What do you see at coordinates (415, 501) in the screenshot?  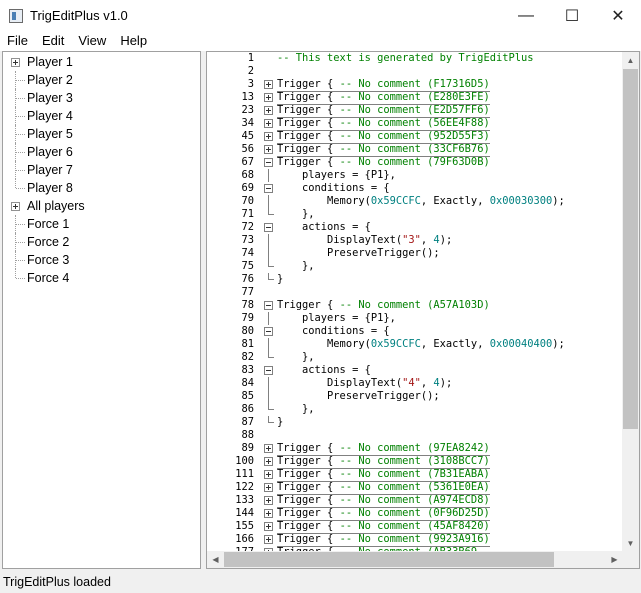 I see `code-line: 133 Trigger { -- No comment (A974ECD8)` at bounding box center [415, 501].